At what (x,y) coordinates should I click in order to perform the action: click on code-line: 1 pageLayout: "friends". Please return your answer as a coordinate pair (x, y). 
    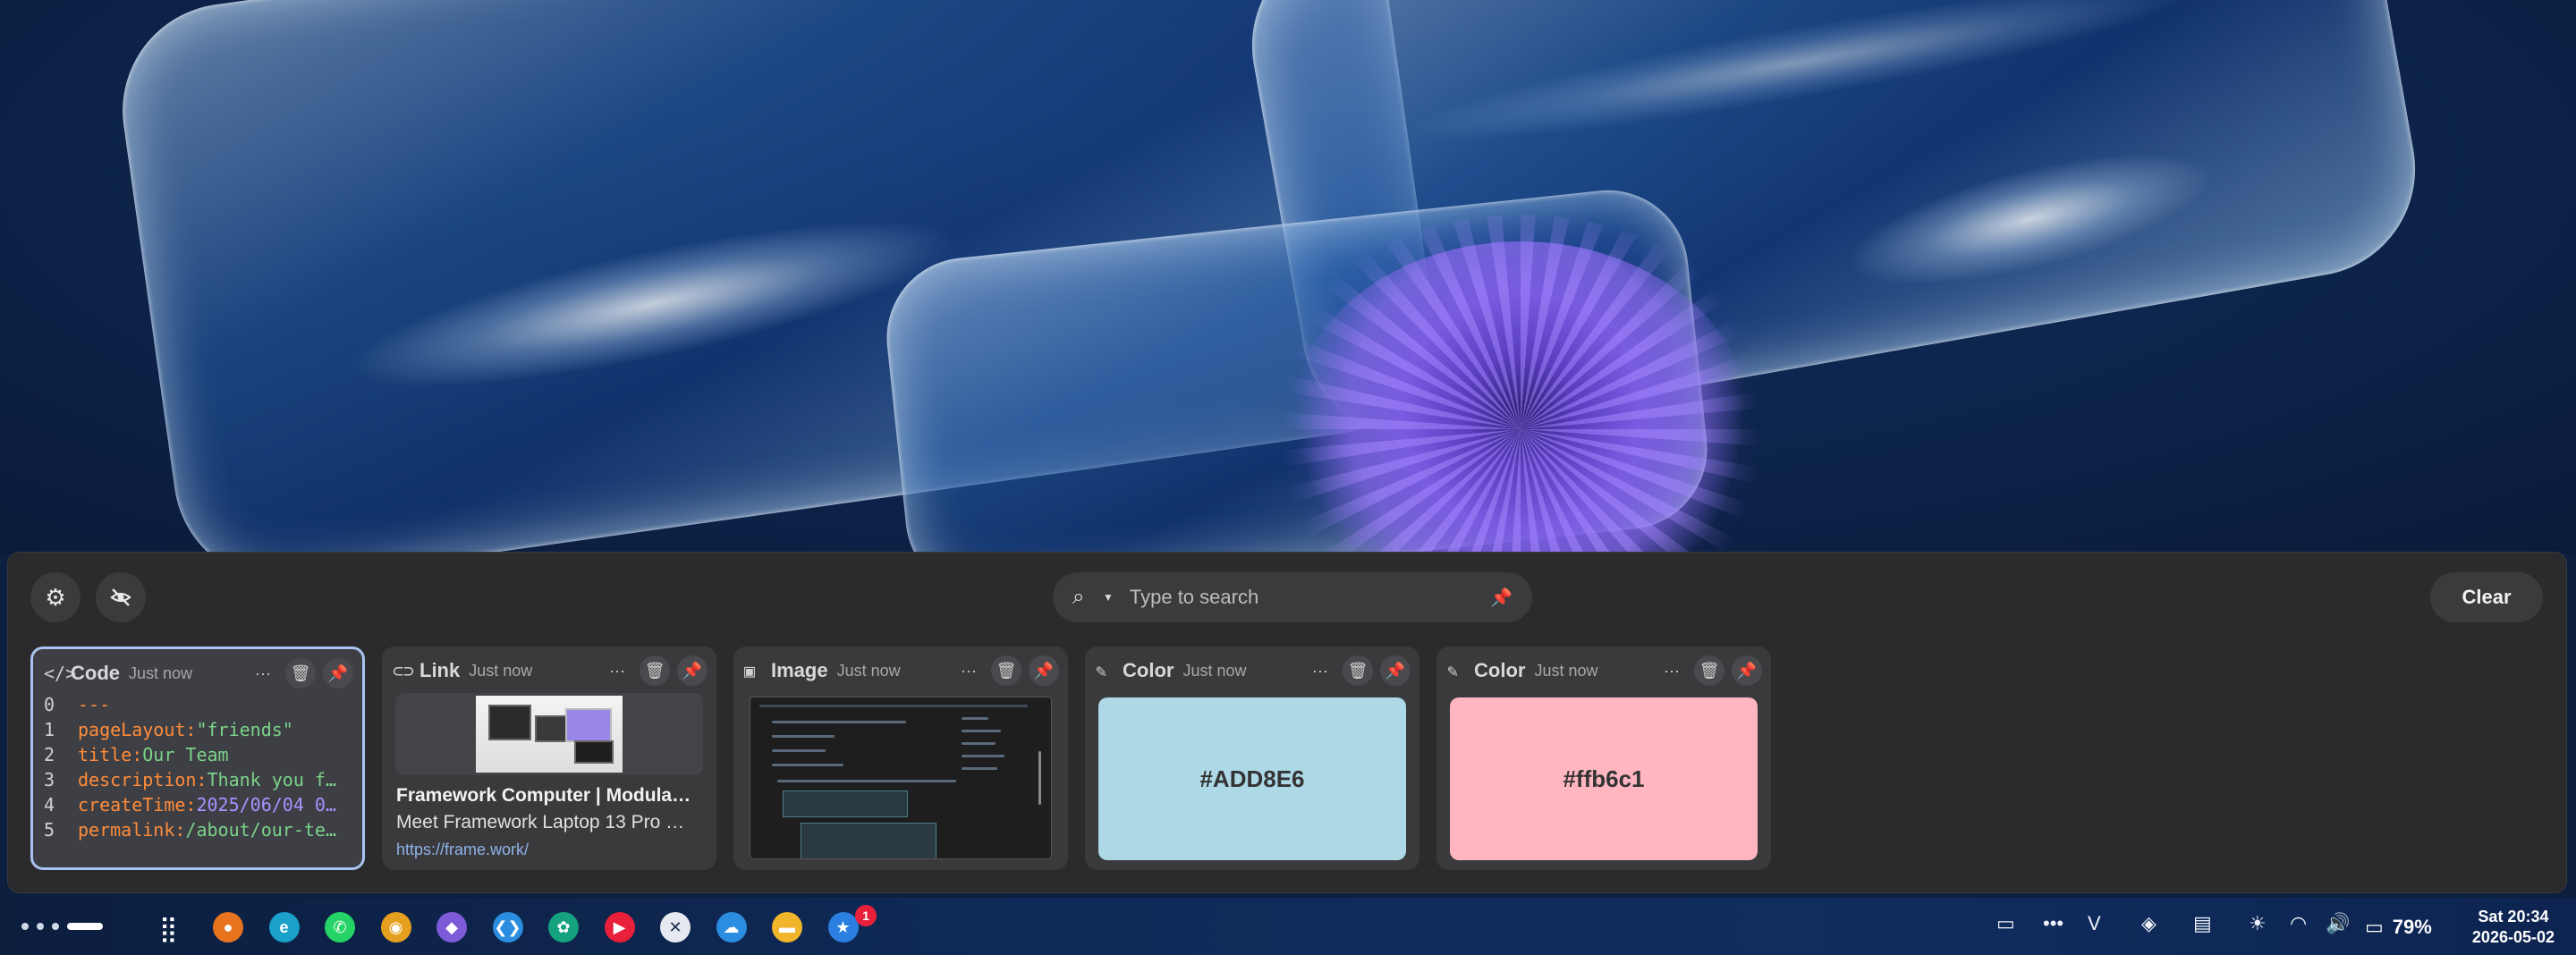
    Looking at the image, I should click on (198, 729).